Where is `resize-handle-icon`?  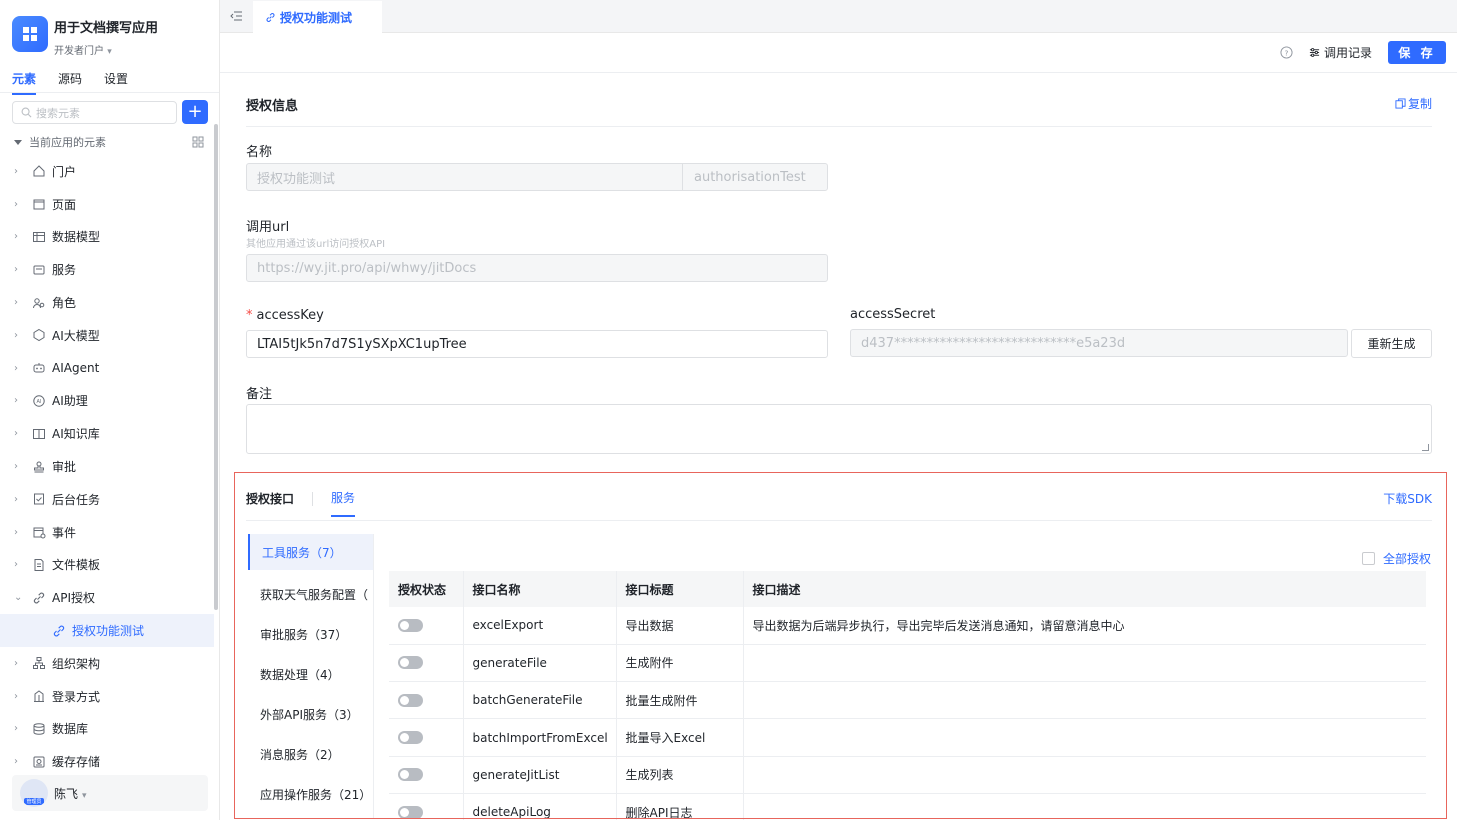 resize-handle-icon is located at coordinates (1425, 447).